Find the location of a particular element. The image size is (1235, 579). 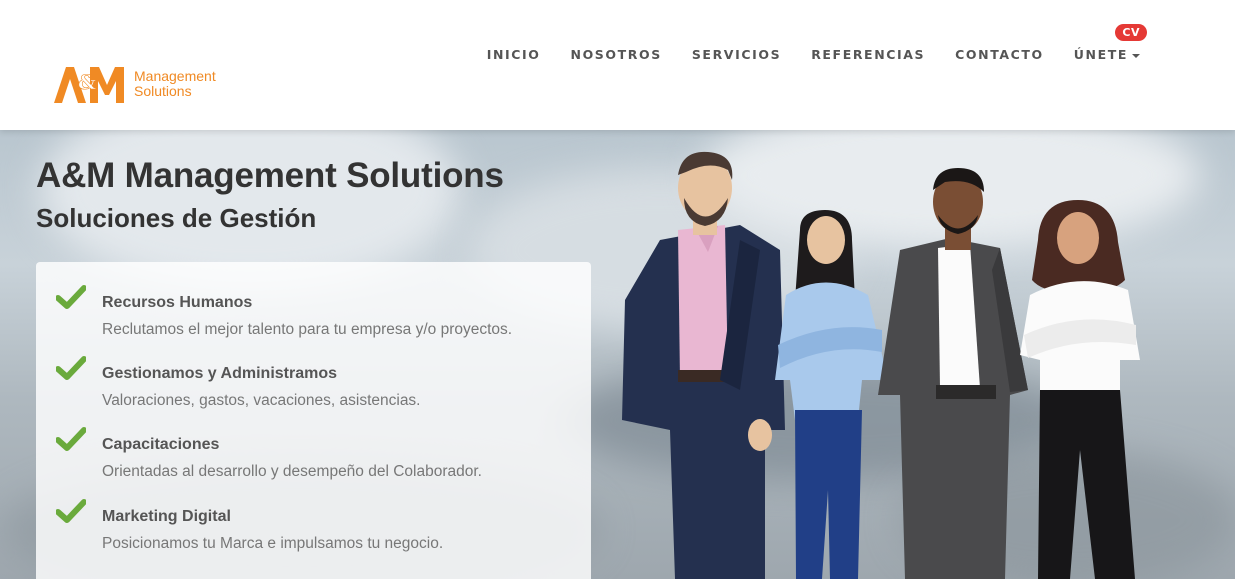

logo: & Management Solutions is located at coordinates (142, 84).